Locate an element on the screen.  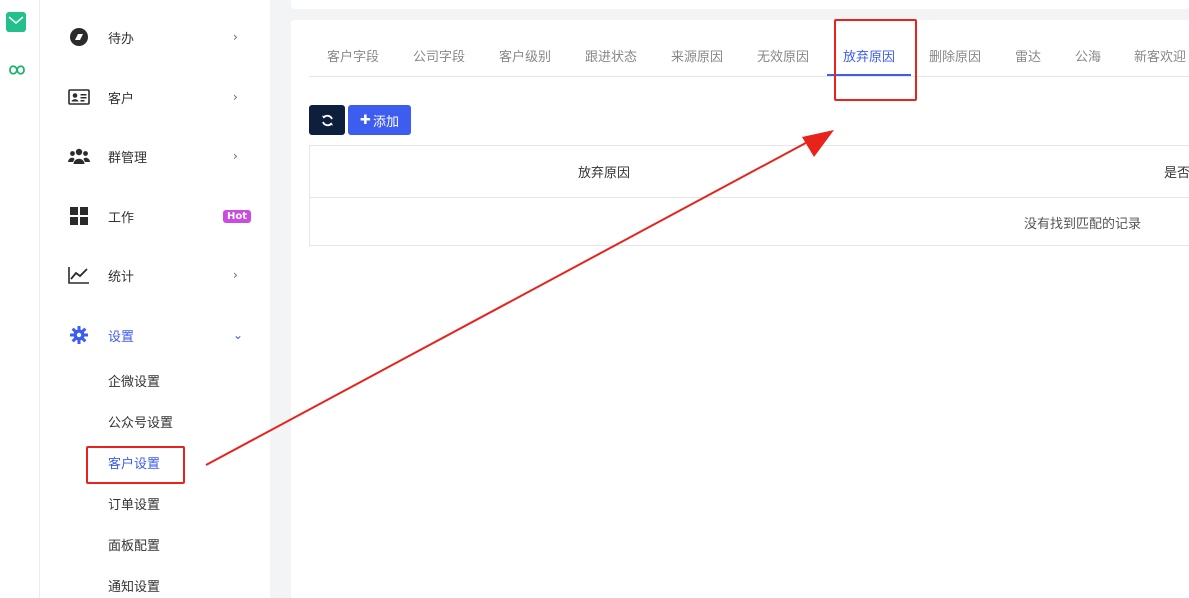
tab-follow-status: 跟进状态 is located at coordinates (611, 55).